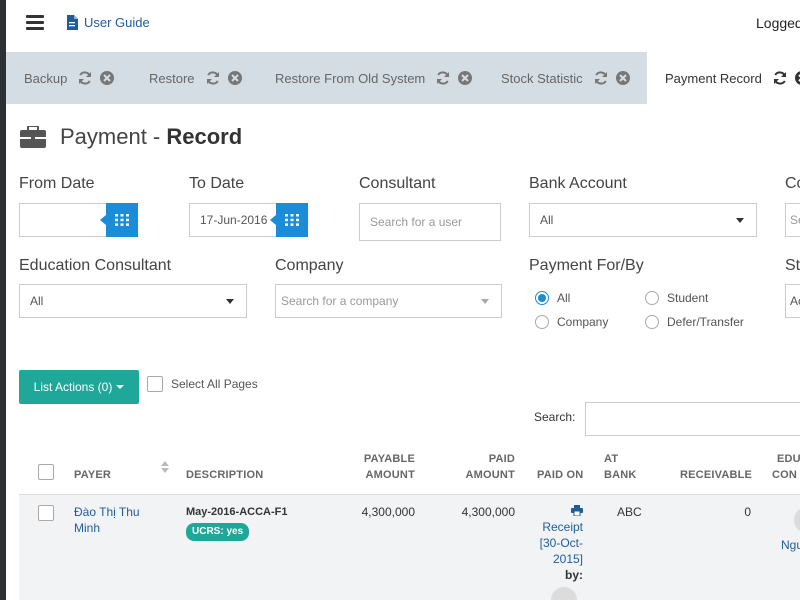 This screenshot has width=800, height=600. I want to click on radio-defer-transfer: Defer/Transfer, so click(694, 322).